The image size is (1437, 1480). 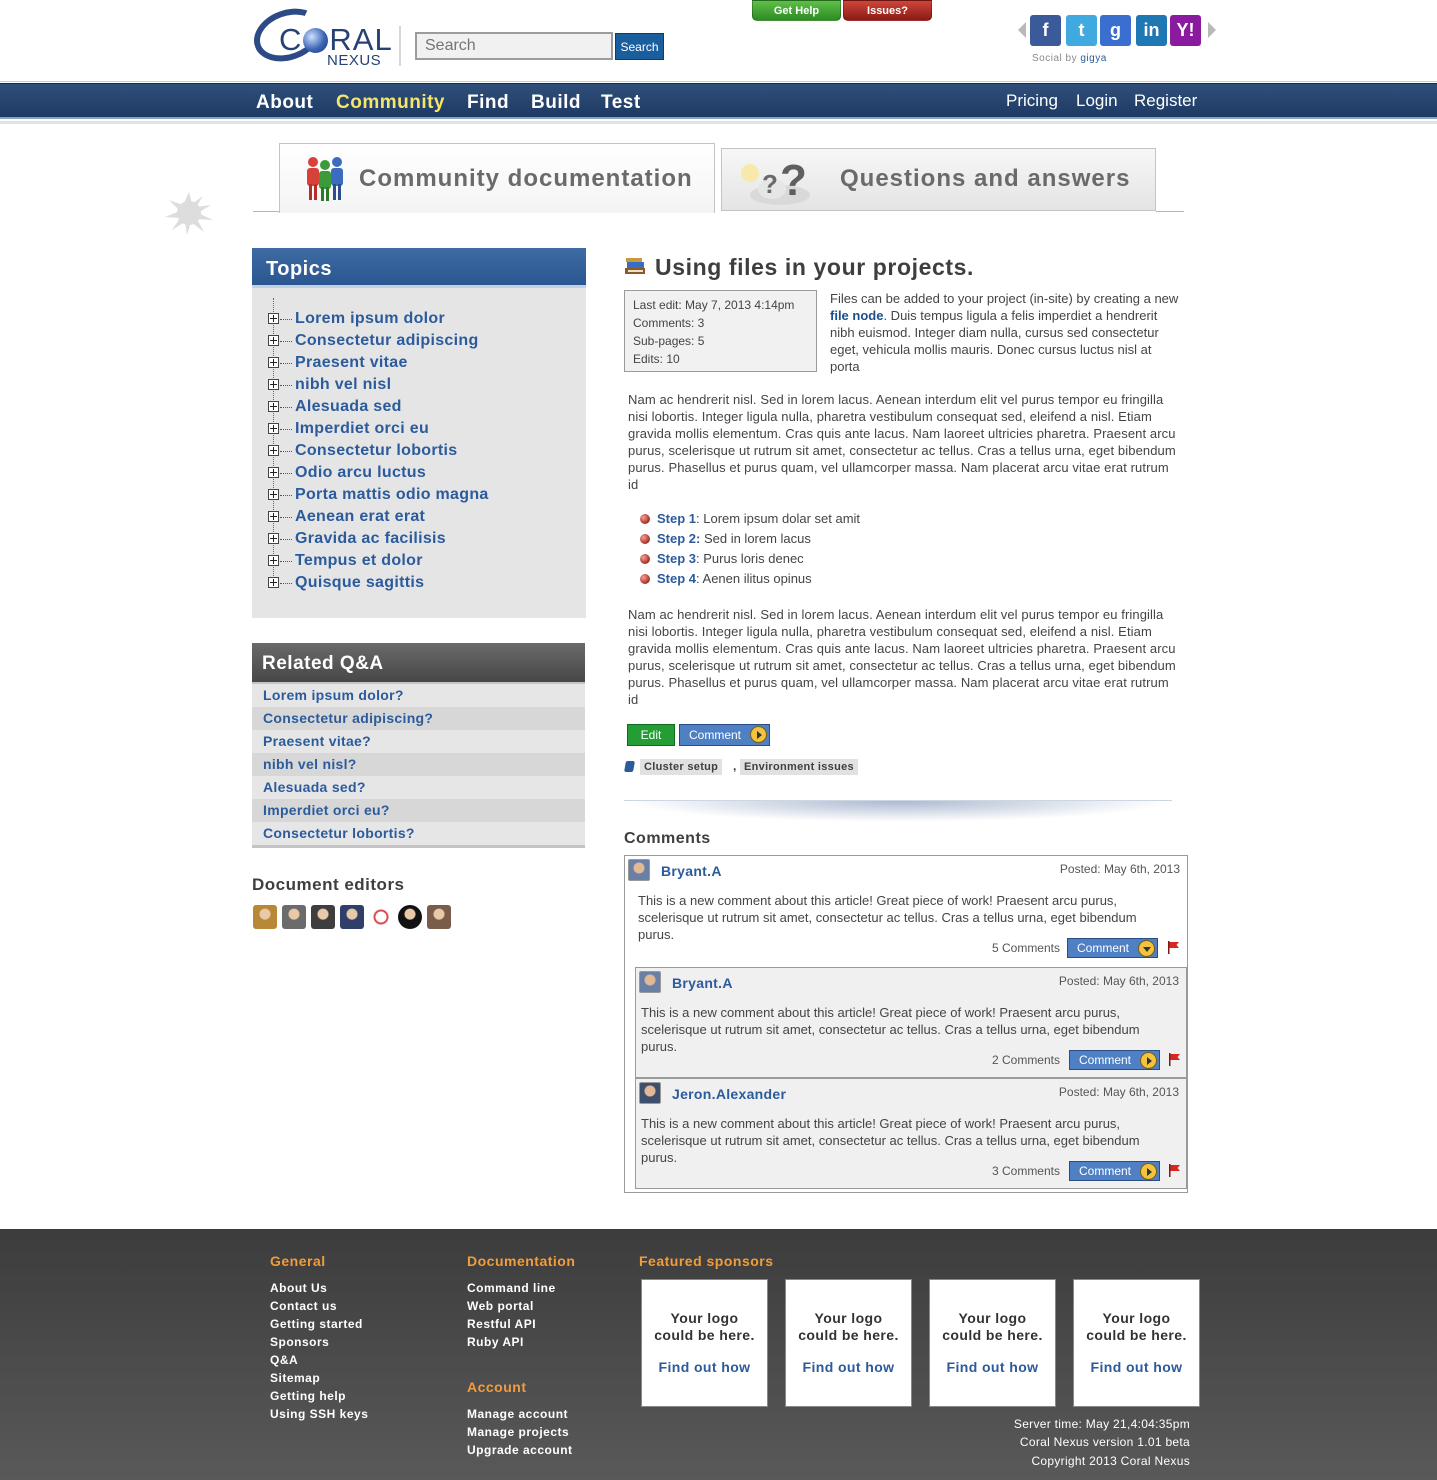 I want to click on footer-general-link: Q&A, so click(x=284, y=1360).